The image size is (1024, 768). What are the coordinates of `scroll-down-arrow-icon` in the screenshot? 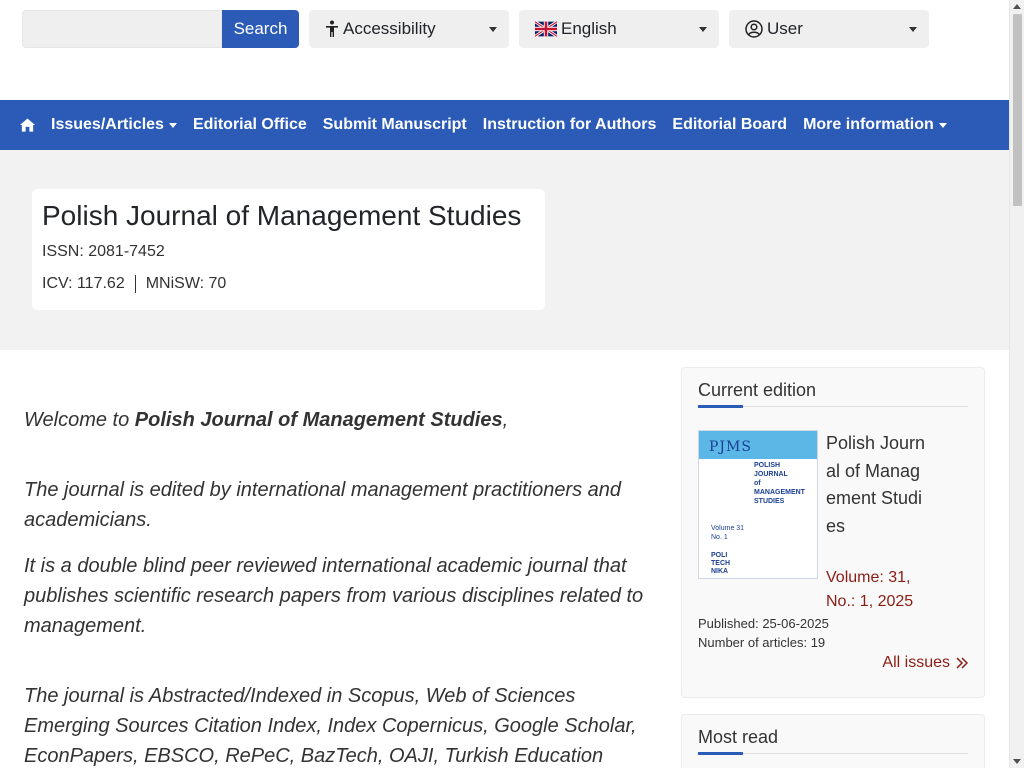 It's located at (1017, 761).